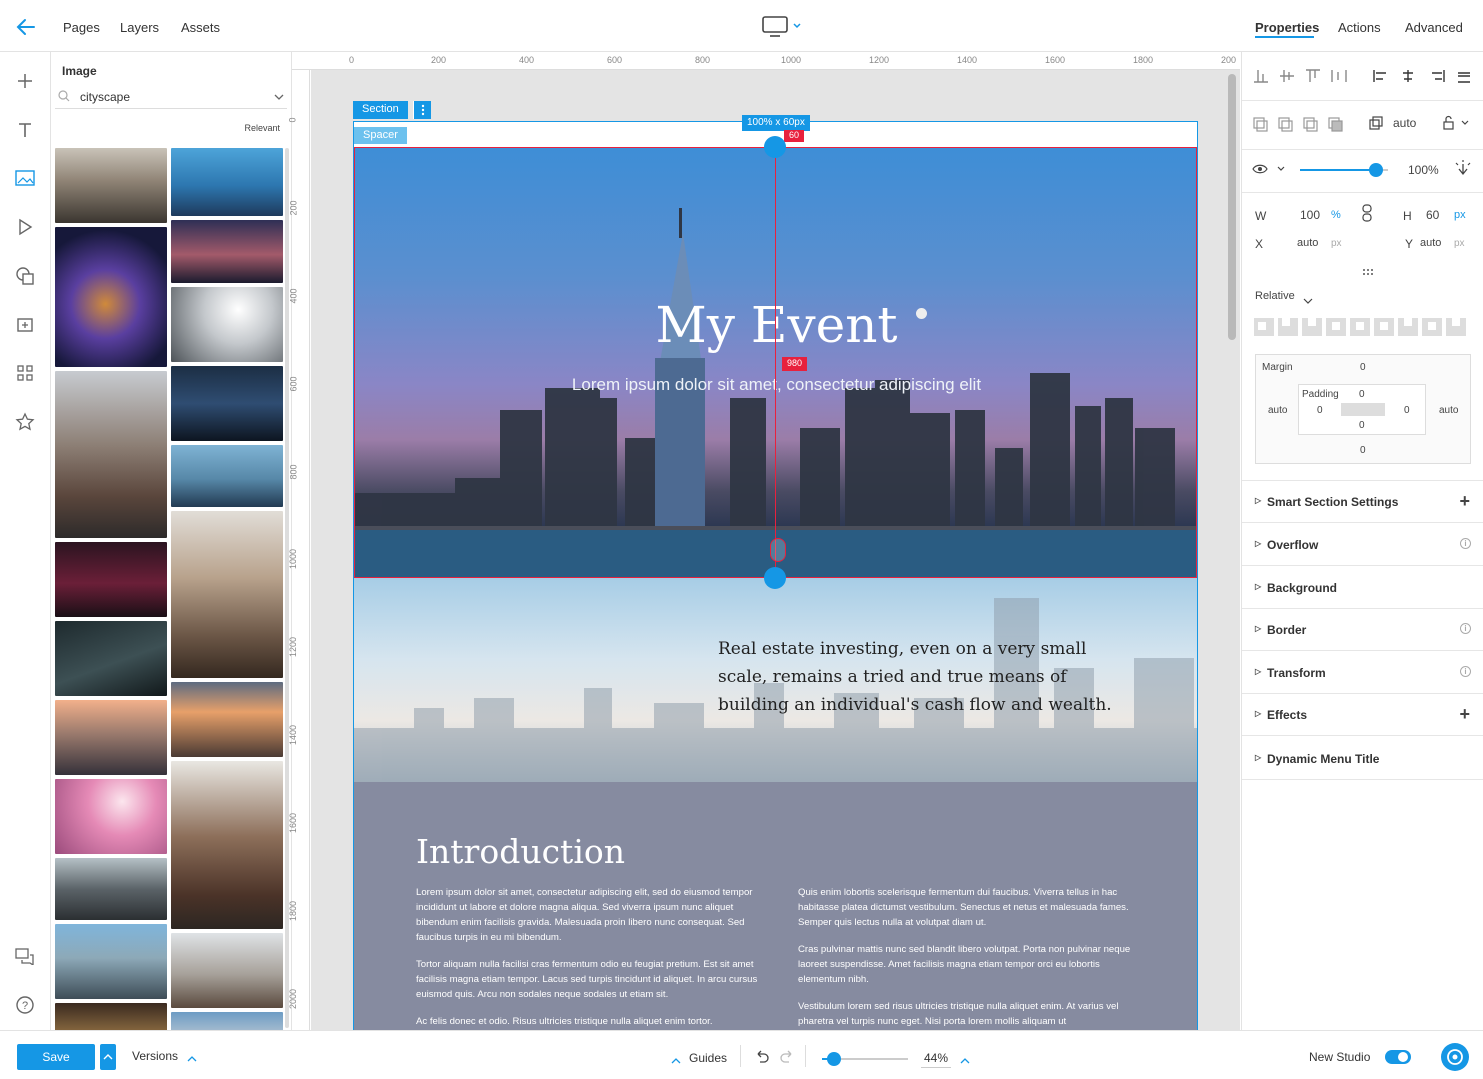 Image resolution: width=1483 pixels, height=1079 pixels. What do you see at coordinates (775, 147) in the screenshot?
I see `resize-handle-top` at bounding box center [775, 147].